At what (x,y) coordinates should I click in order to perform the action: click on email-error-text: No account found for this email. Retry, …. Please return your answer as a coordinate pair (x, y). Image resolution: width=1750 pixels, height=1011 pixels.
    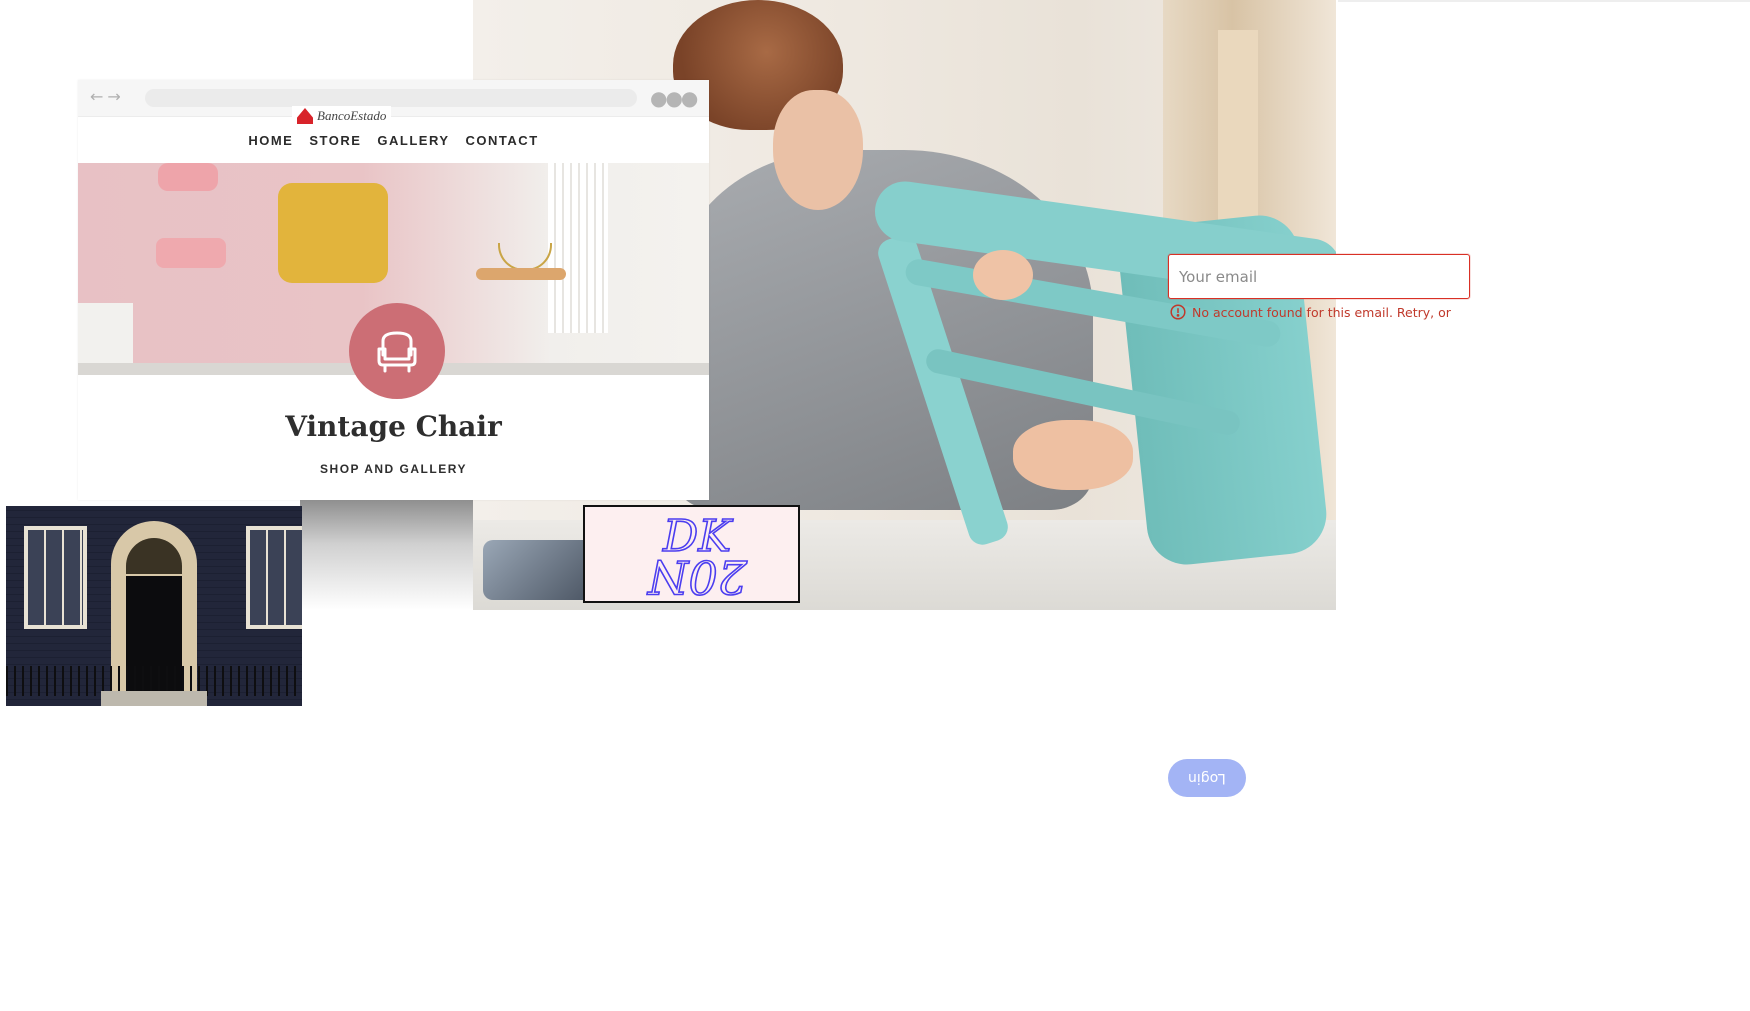
    Looking at the image, I should click on (1321, 312).